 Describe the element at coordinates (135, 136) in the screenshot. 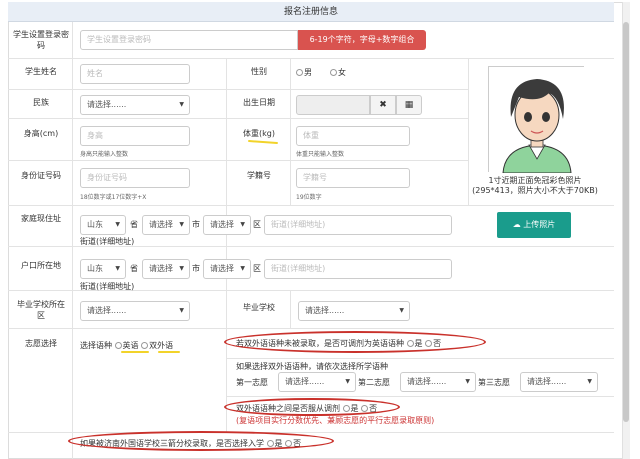

I see `height-input: 身高` at that location.